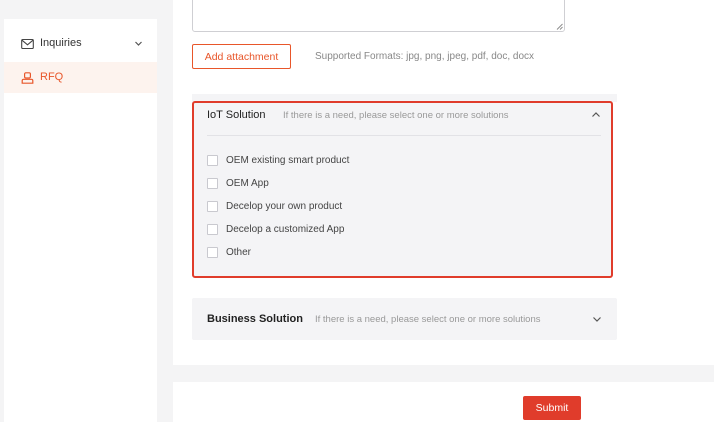 The height and width of the screenshot is (422, 714). What do you see at coordinates (404, 135) in the screenshot?
I see `divider` at bounding box center [404, 135].